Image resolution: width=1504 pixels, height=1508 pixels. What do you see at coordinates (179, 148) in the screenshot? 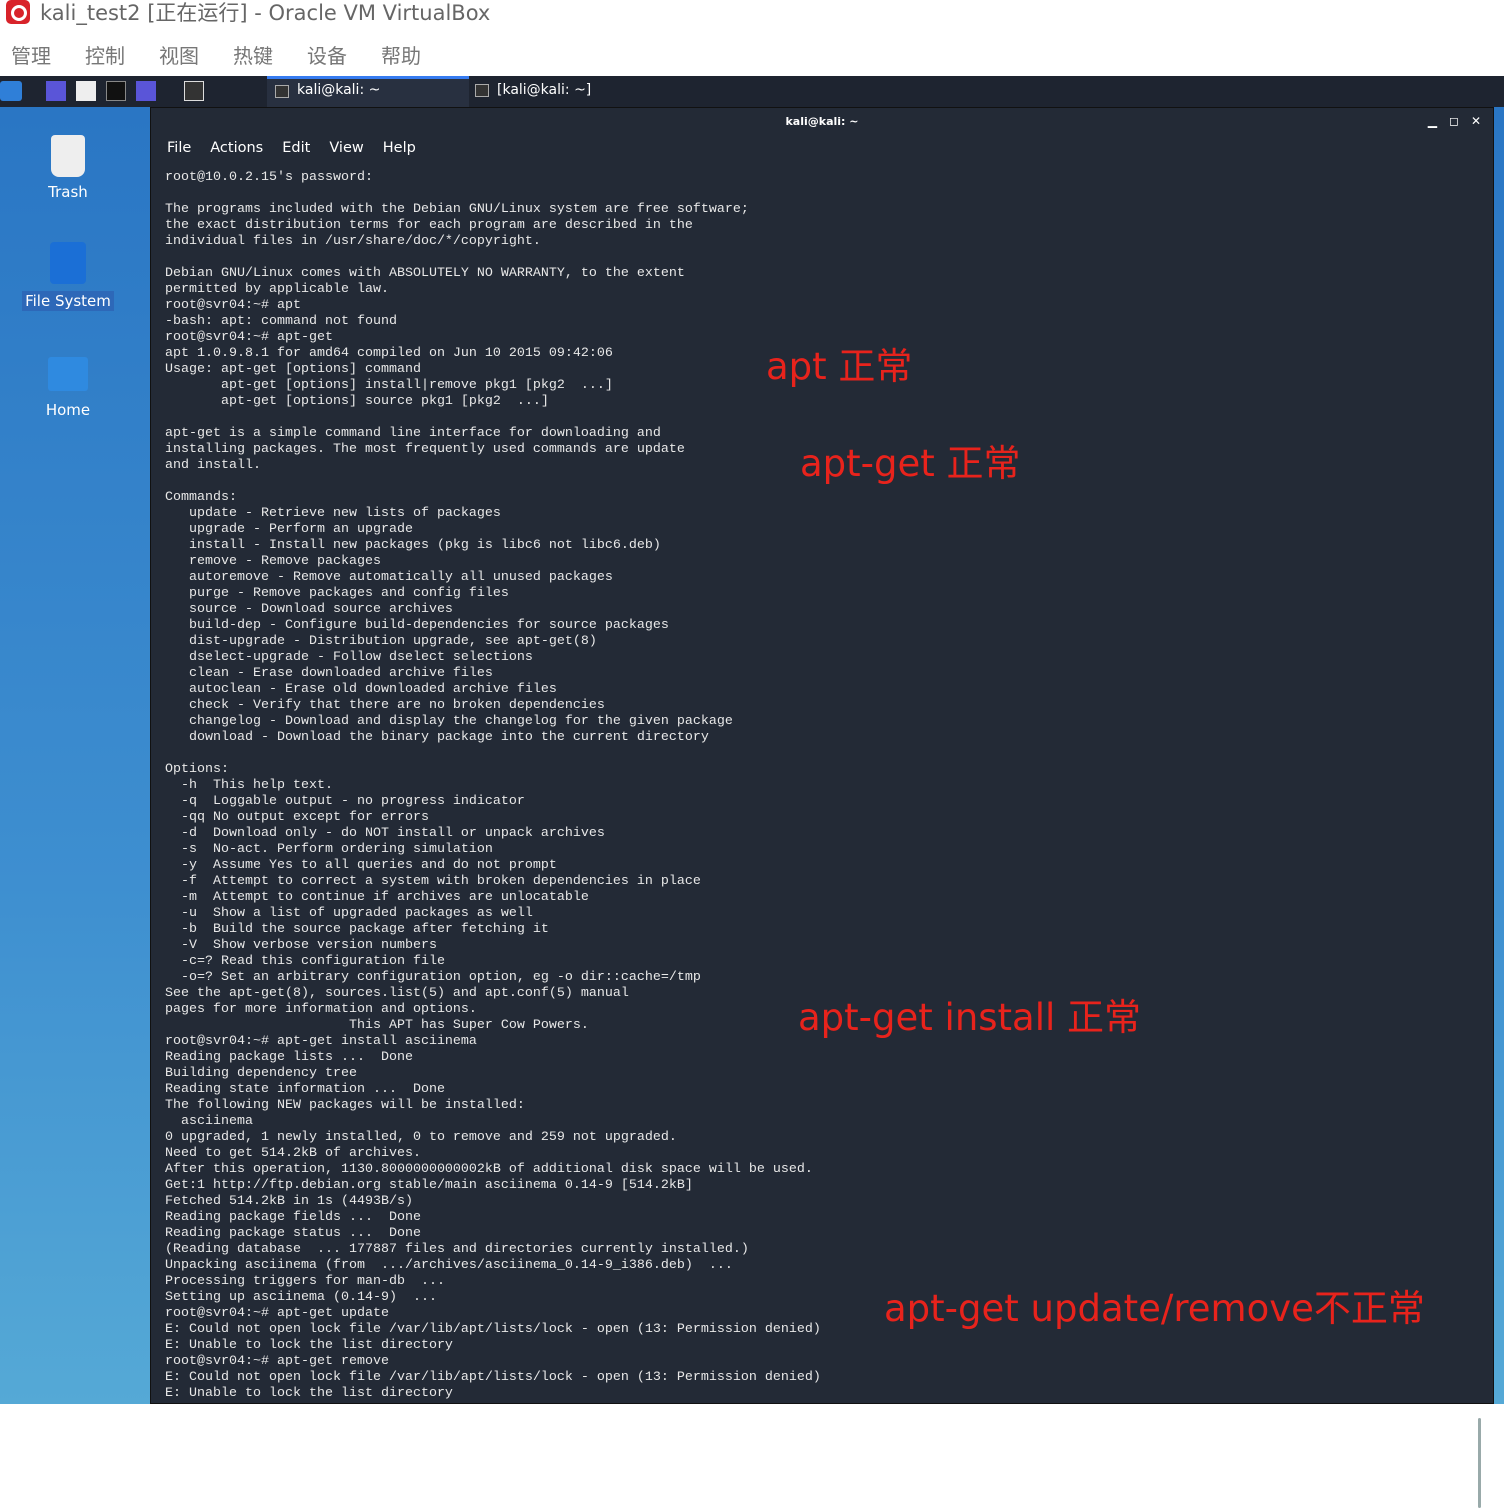
I see `menu-file: File` at bounding box center [179, 148].